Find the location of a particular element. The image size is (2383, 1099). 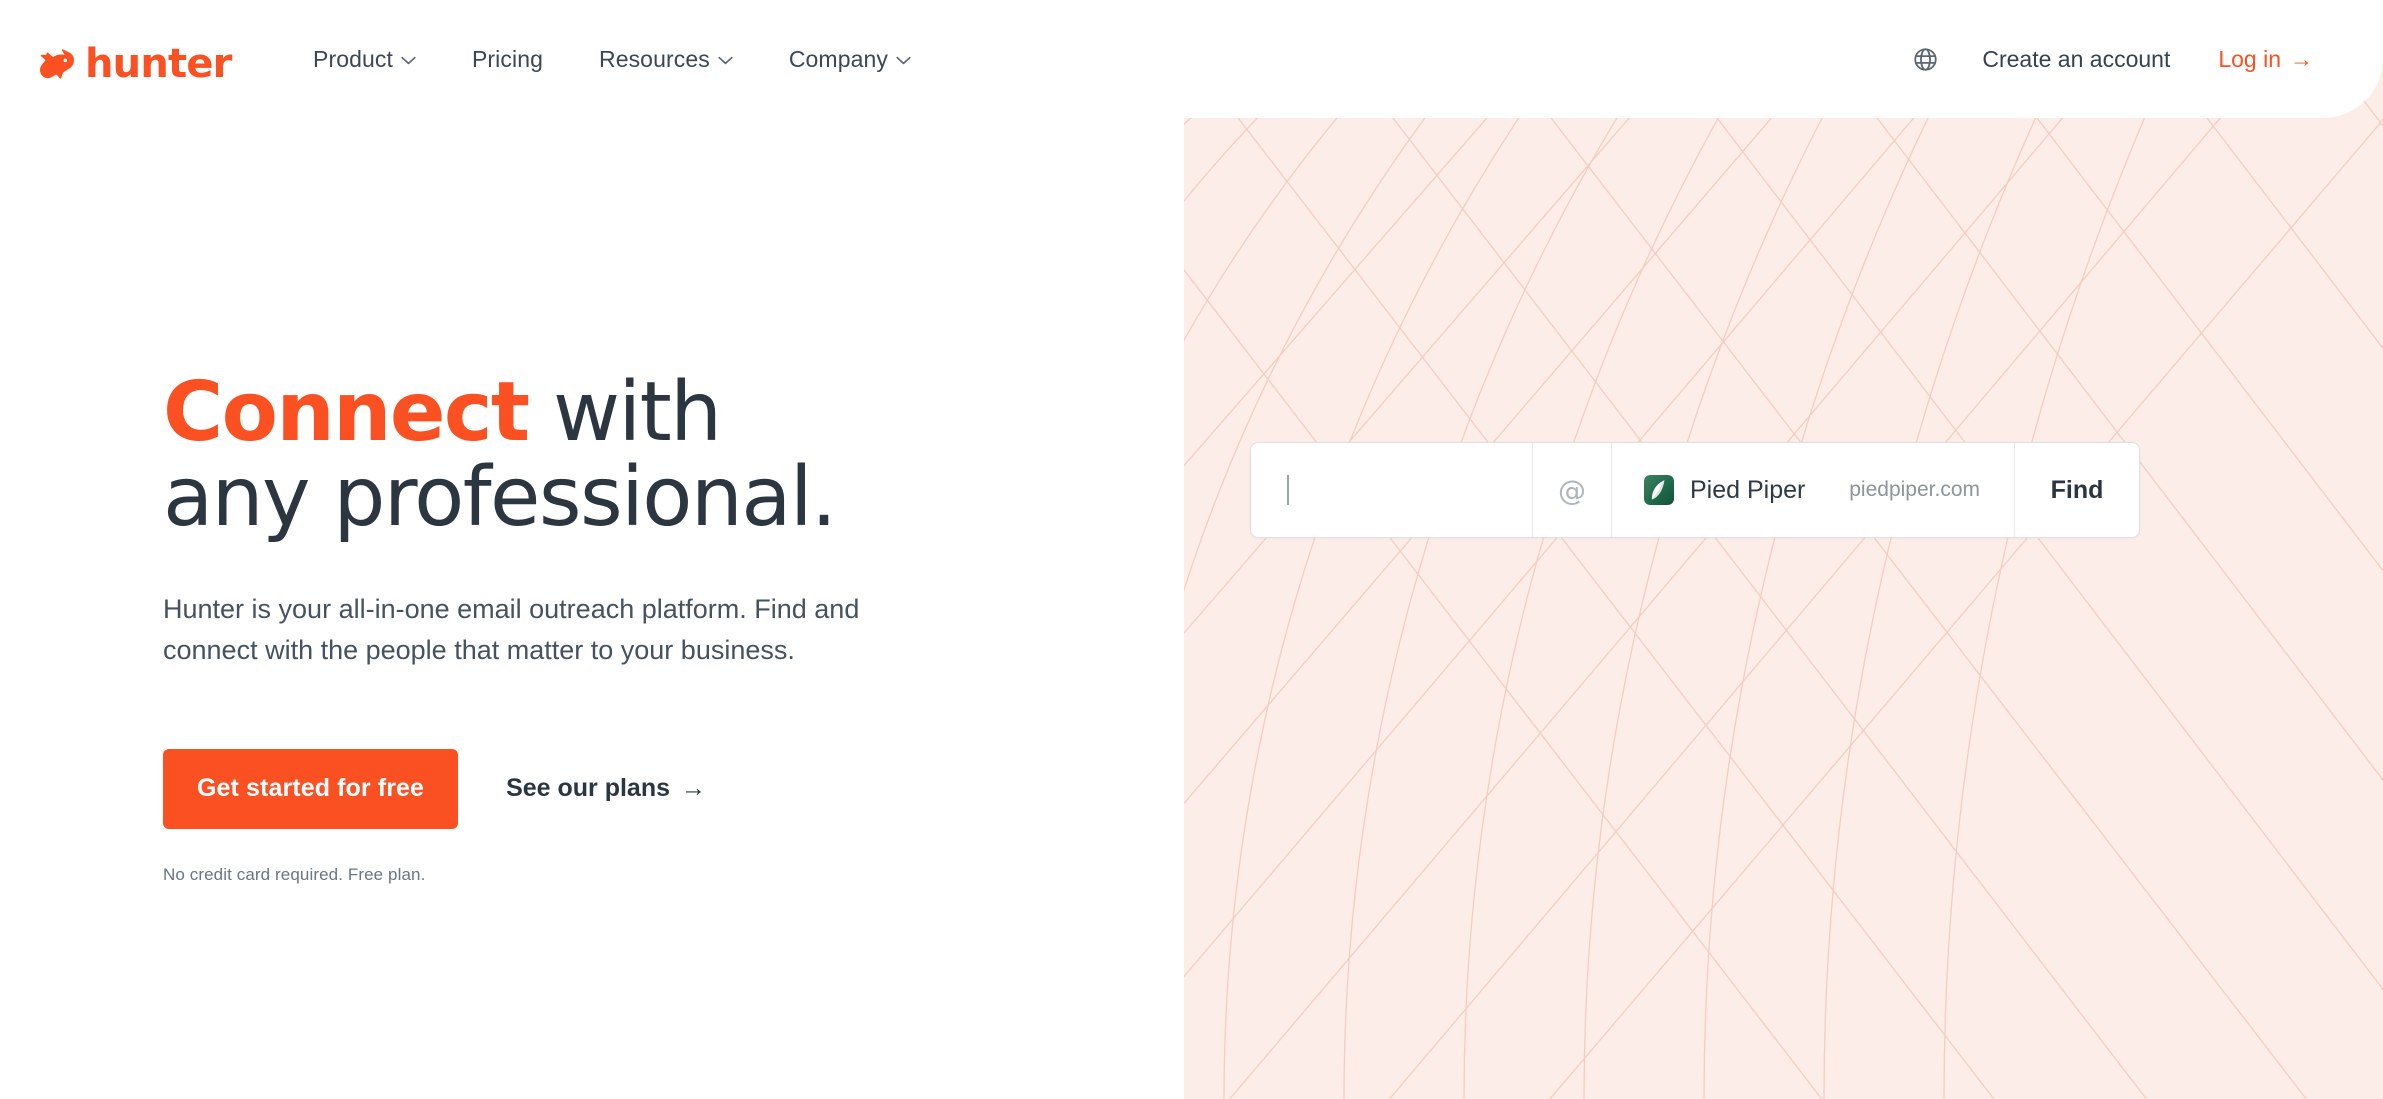

page-title: Connect with any professional. is located at coordinates (613, 455).